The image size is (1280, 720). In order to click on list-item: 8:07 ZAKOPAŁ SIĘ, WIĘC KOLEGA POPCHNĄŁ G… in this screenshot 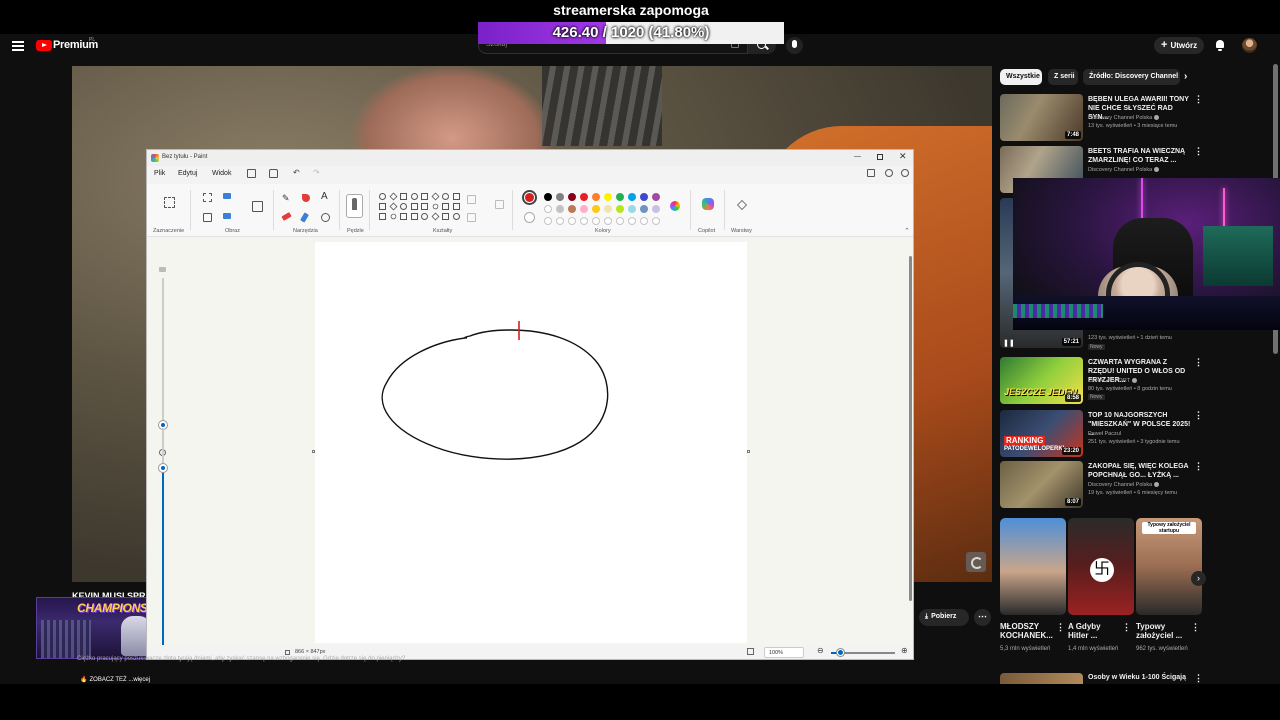, I will do `click(1105, 487)`.